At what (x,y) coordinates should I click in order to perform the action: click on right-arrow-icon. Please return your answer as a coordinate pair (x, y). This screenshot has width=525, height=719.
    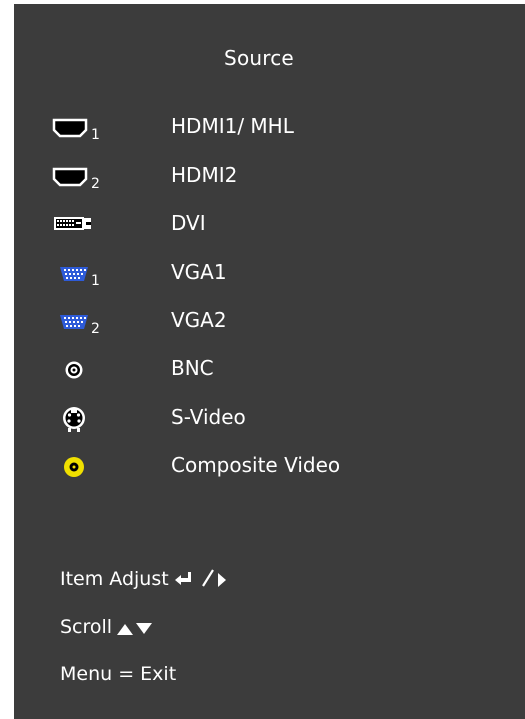
    Looking at the image, I should click on (221, 580).